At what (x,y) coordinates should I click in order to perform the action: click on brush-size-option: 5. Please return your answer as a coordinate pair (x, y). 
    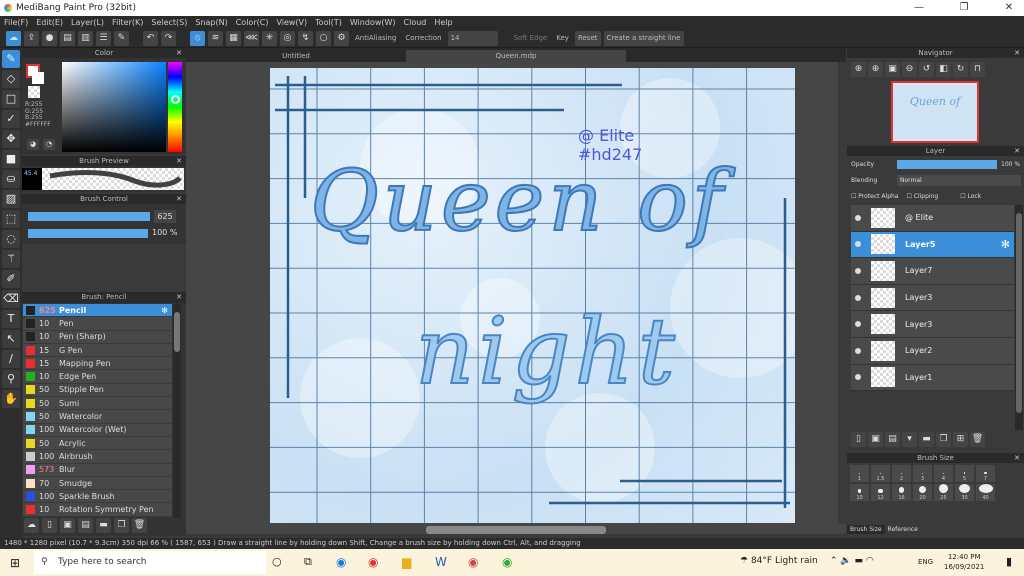
    Looking at the image, I should click on (964, 473).